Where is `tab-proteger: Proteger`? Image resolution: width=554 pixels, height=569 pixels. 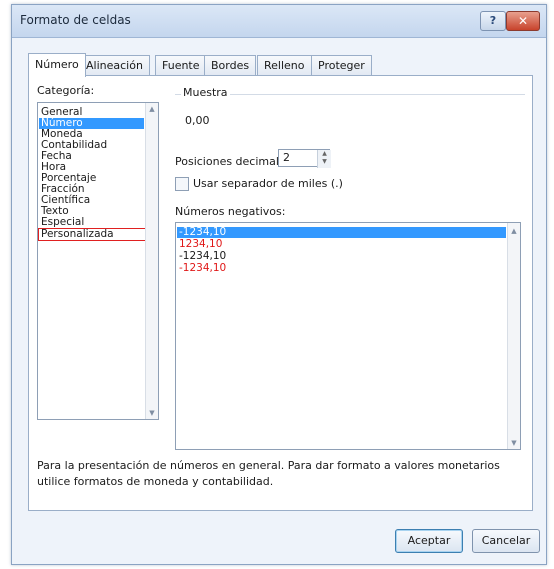
tab-proteger: Proteger is located at coordinates (341, 65).